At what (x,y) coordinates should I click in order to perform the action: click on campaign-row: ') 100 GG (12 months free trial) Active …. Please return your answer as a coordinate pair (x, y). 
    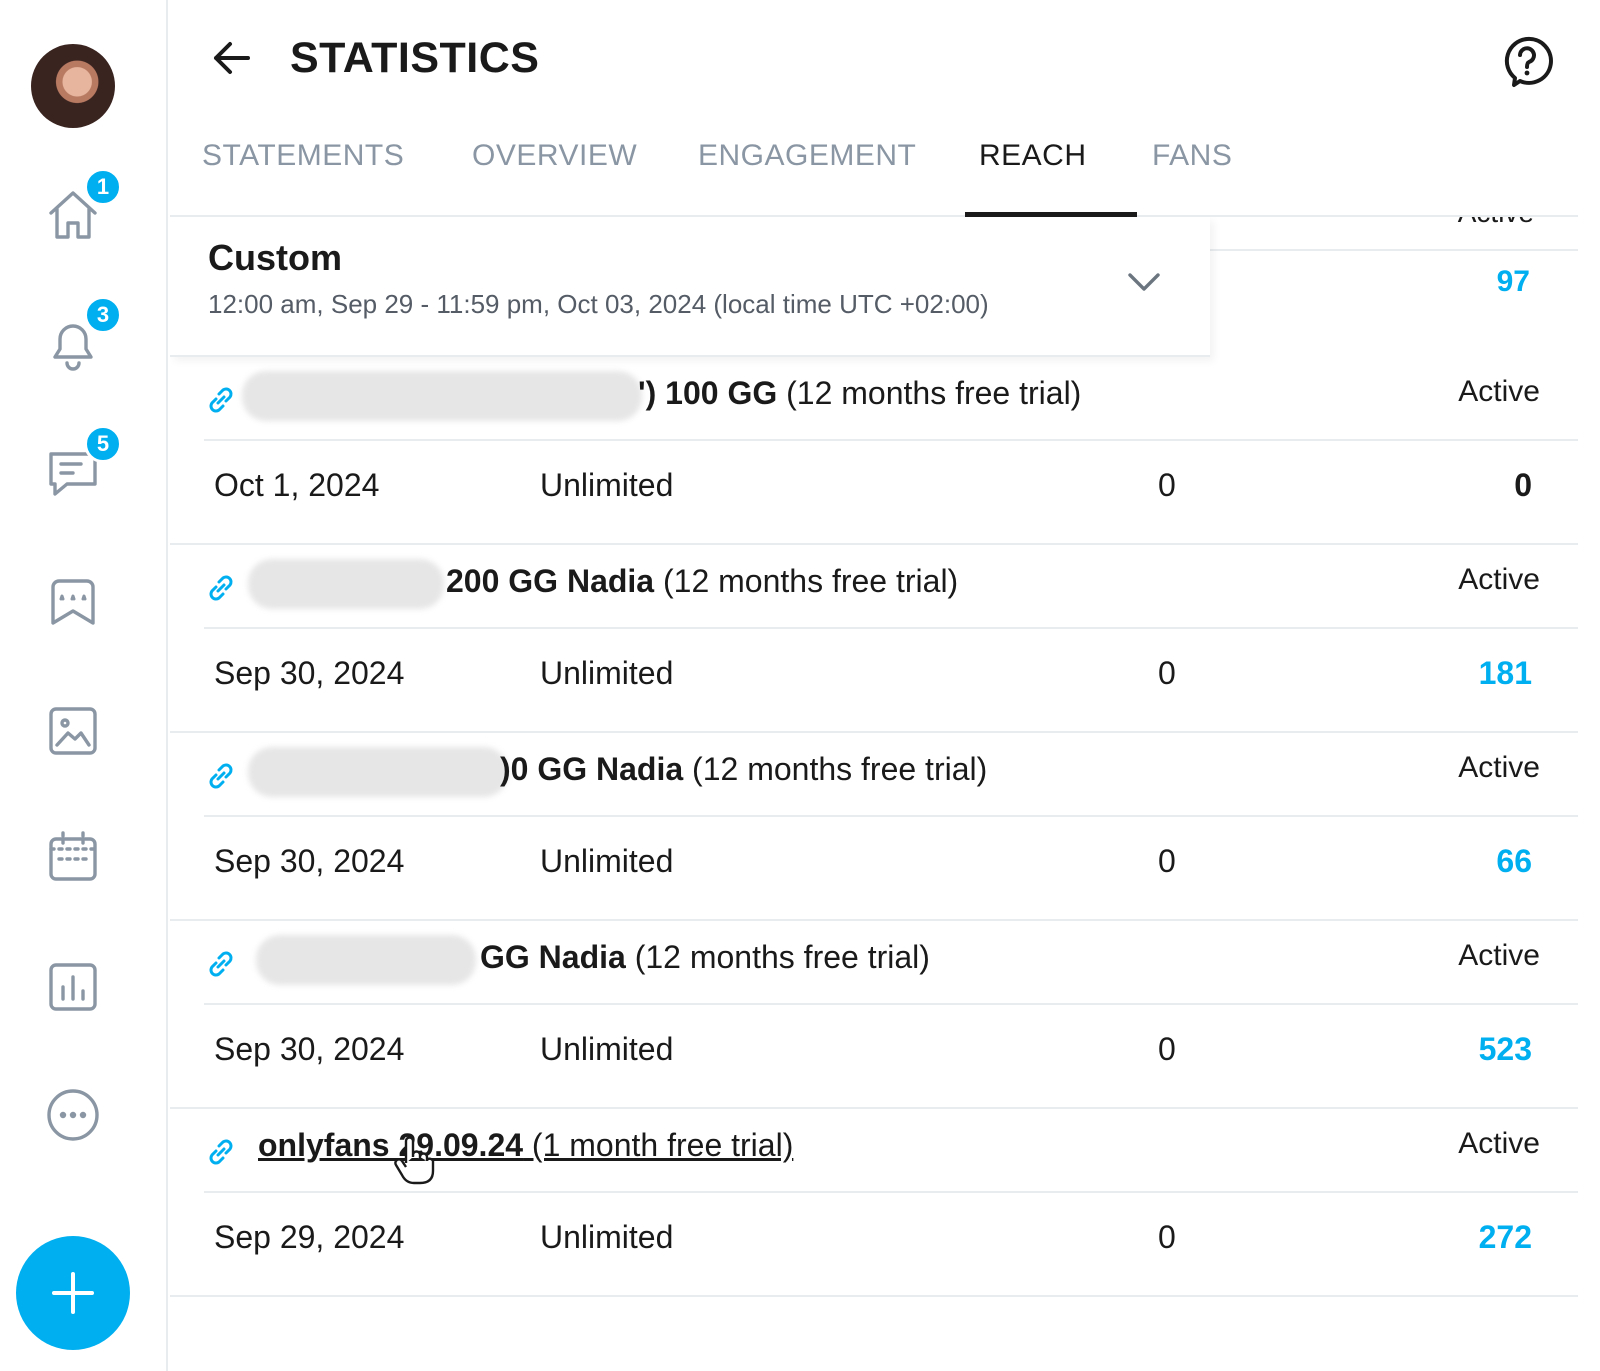
    Looking at the image, I should click on (874, 451).